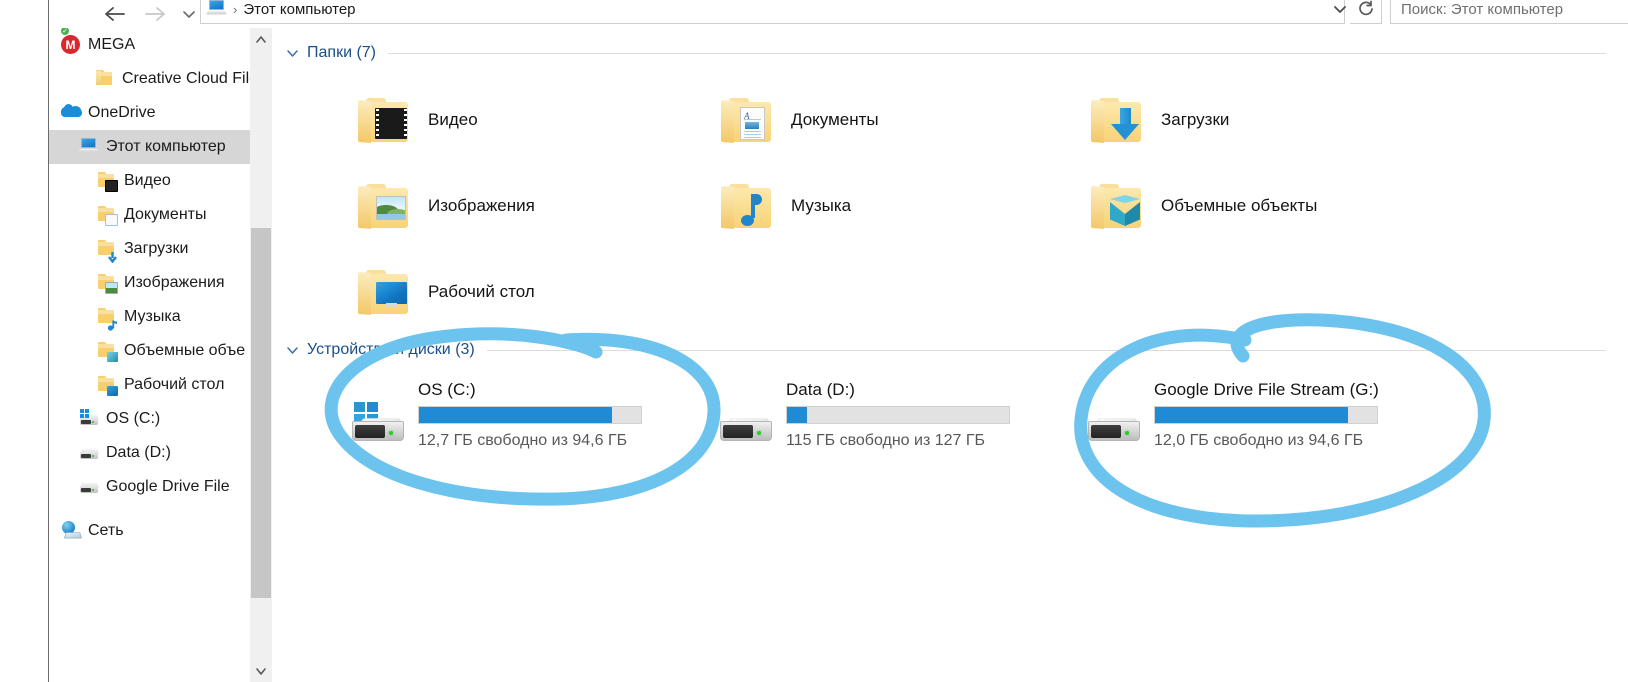 The image size is (1628, 682). I want to click on documents-folder-icon: A, so click(746, 120).